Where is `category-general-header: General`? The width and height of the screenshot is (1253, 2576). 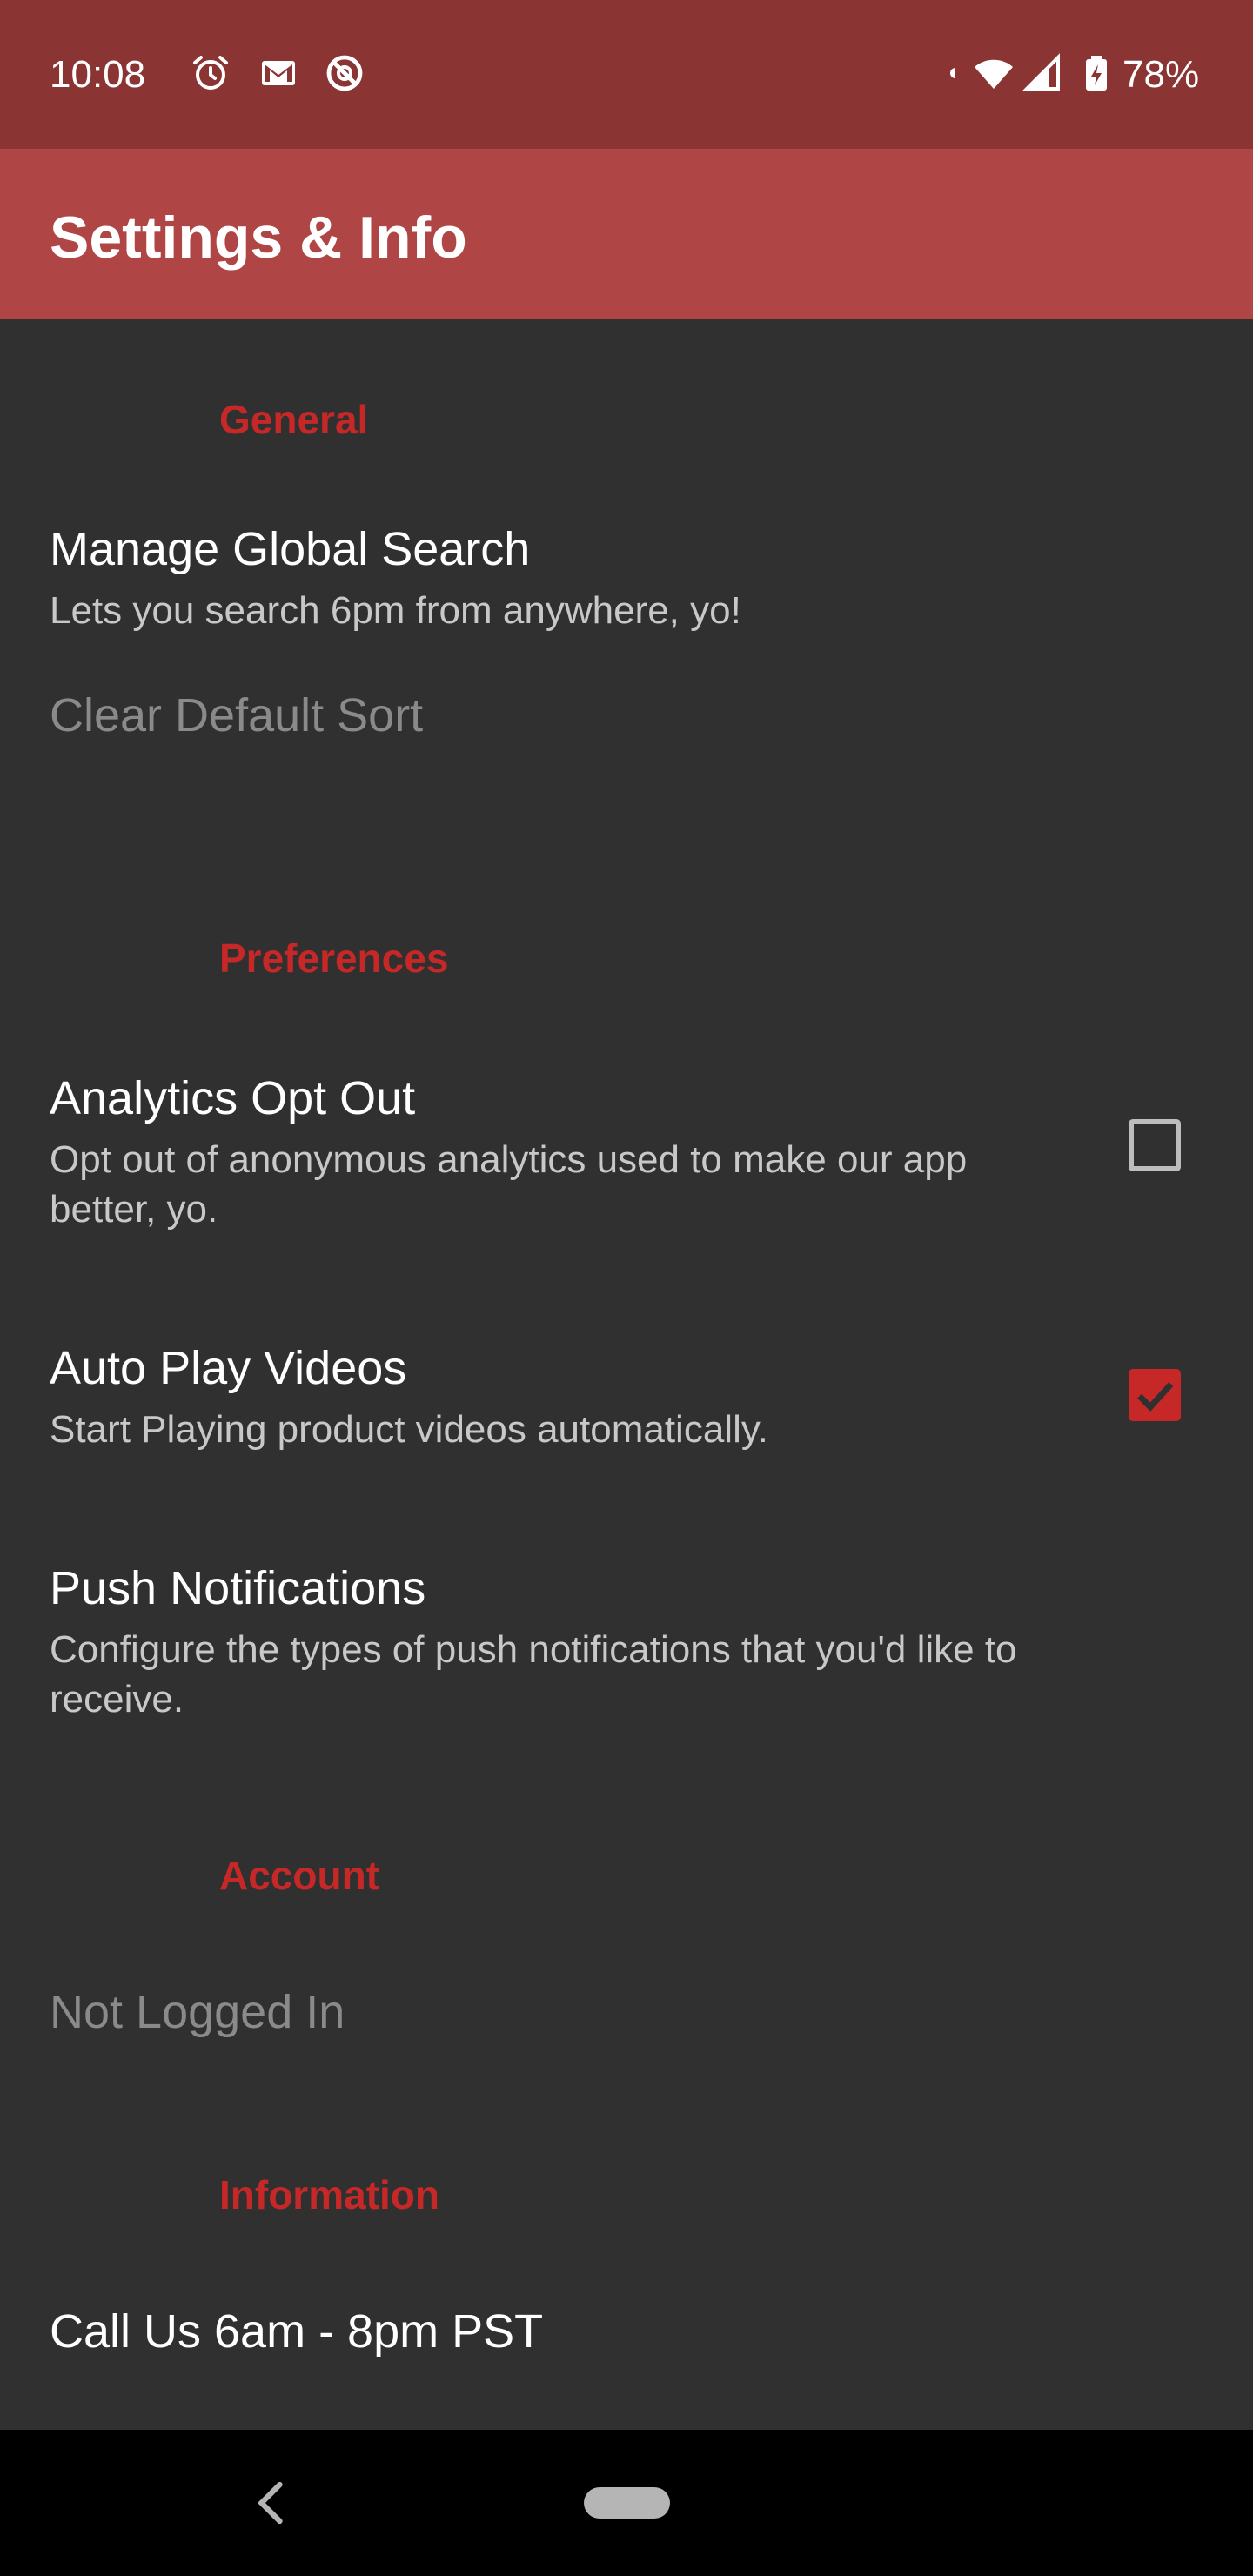
category-general-header: General is located at coordinates (294, 419).